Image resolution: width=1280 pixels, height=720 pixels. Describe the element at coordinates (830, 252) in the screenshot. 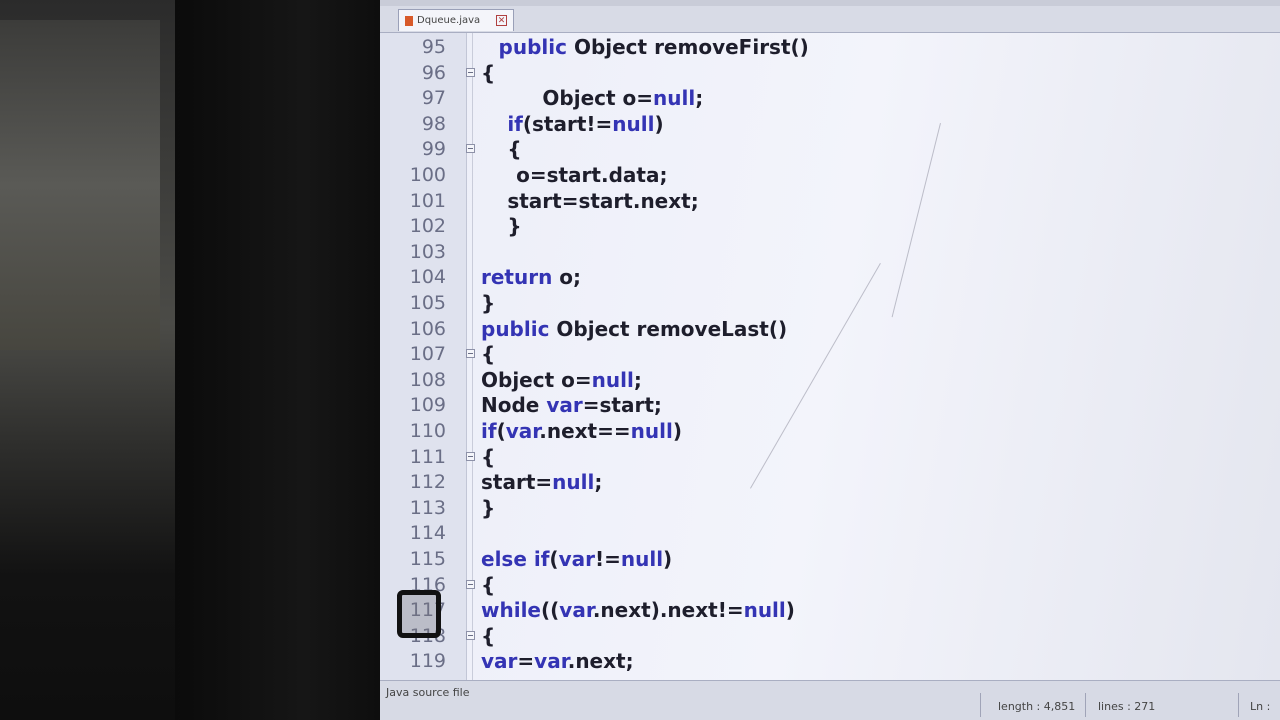

I see `code-line: 103` at that location.